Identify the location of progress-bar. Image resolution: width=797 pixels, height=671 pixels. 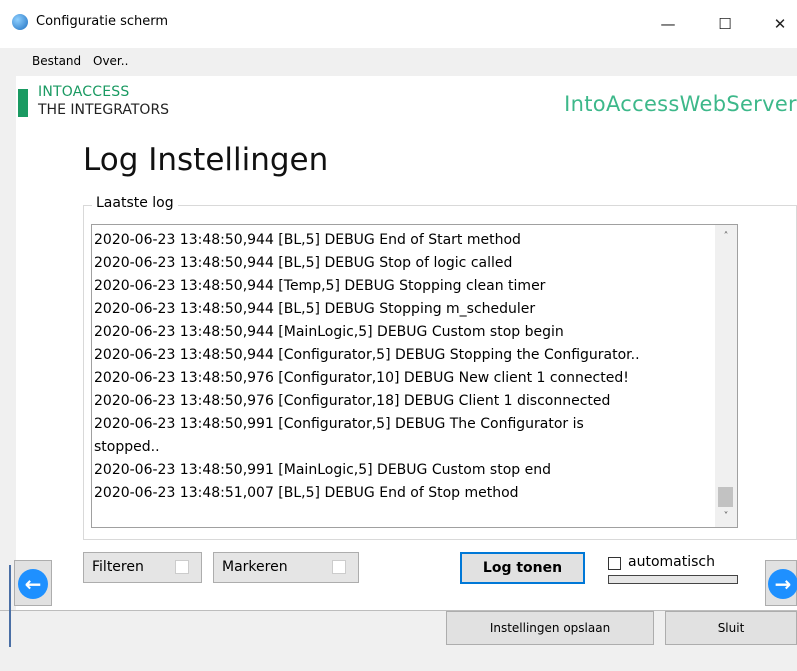
(673, 579).